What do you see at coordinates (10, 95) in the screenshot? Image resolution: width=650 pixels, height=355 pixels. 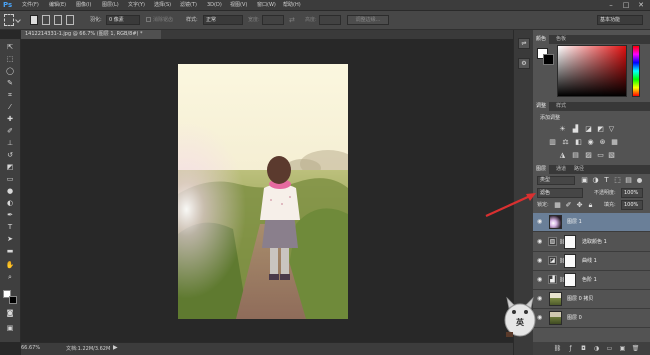 I see `crop-tool-icon: ⌗` at bounding box center [10, 95].